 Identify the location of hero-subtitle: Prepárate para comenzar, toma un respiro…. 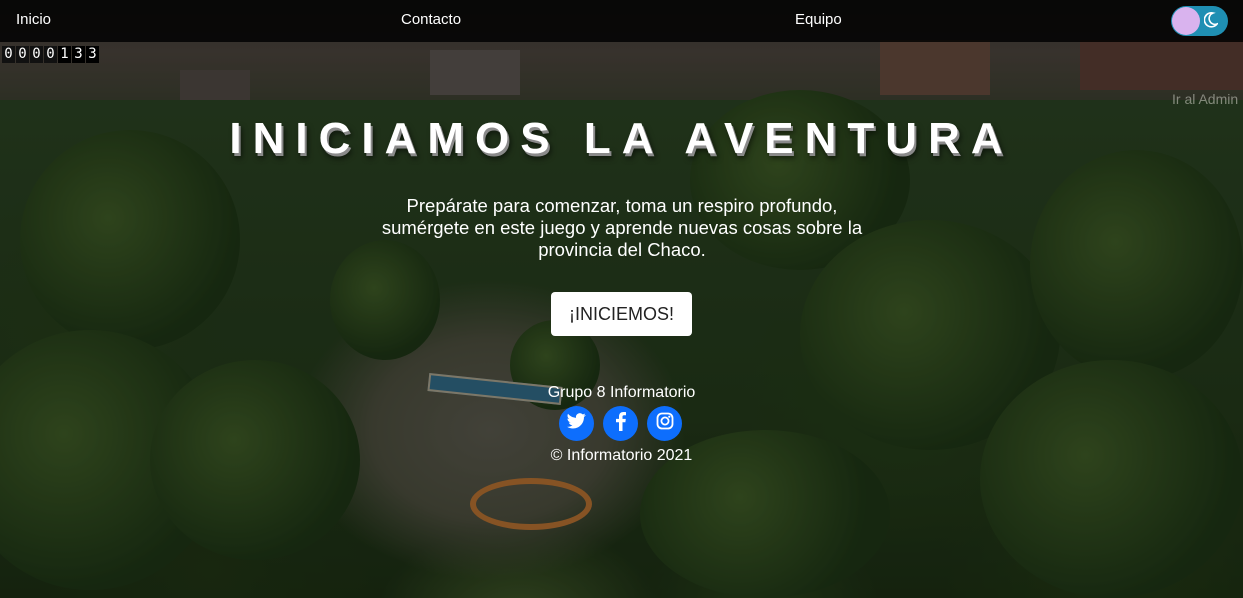
(622, 227).